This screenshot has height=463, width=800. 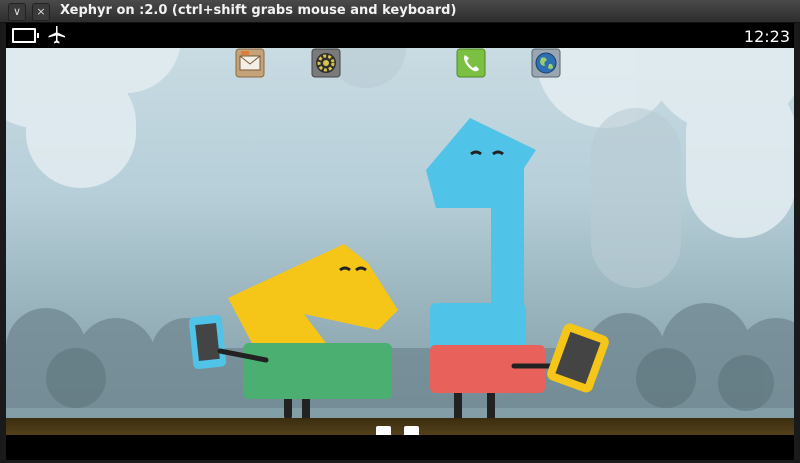 I want to click on settings-icon, so click(x=326, y=63).